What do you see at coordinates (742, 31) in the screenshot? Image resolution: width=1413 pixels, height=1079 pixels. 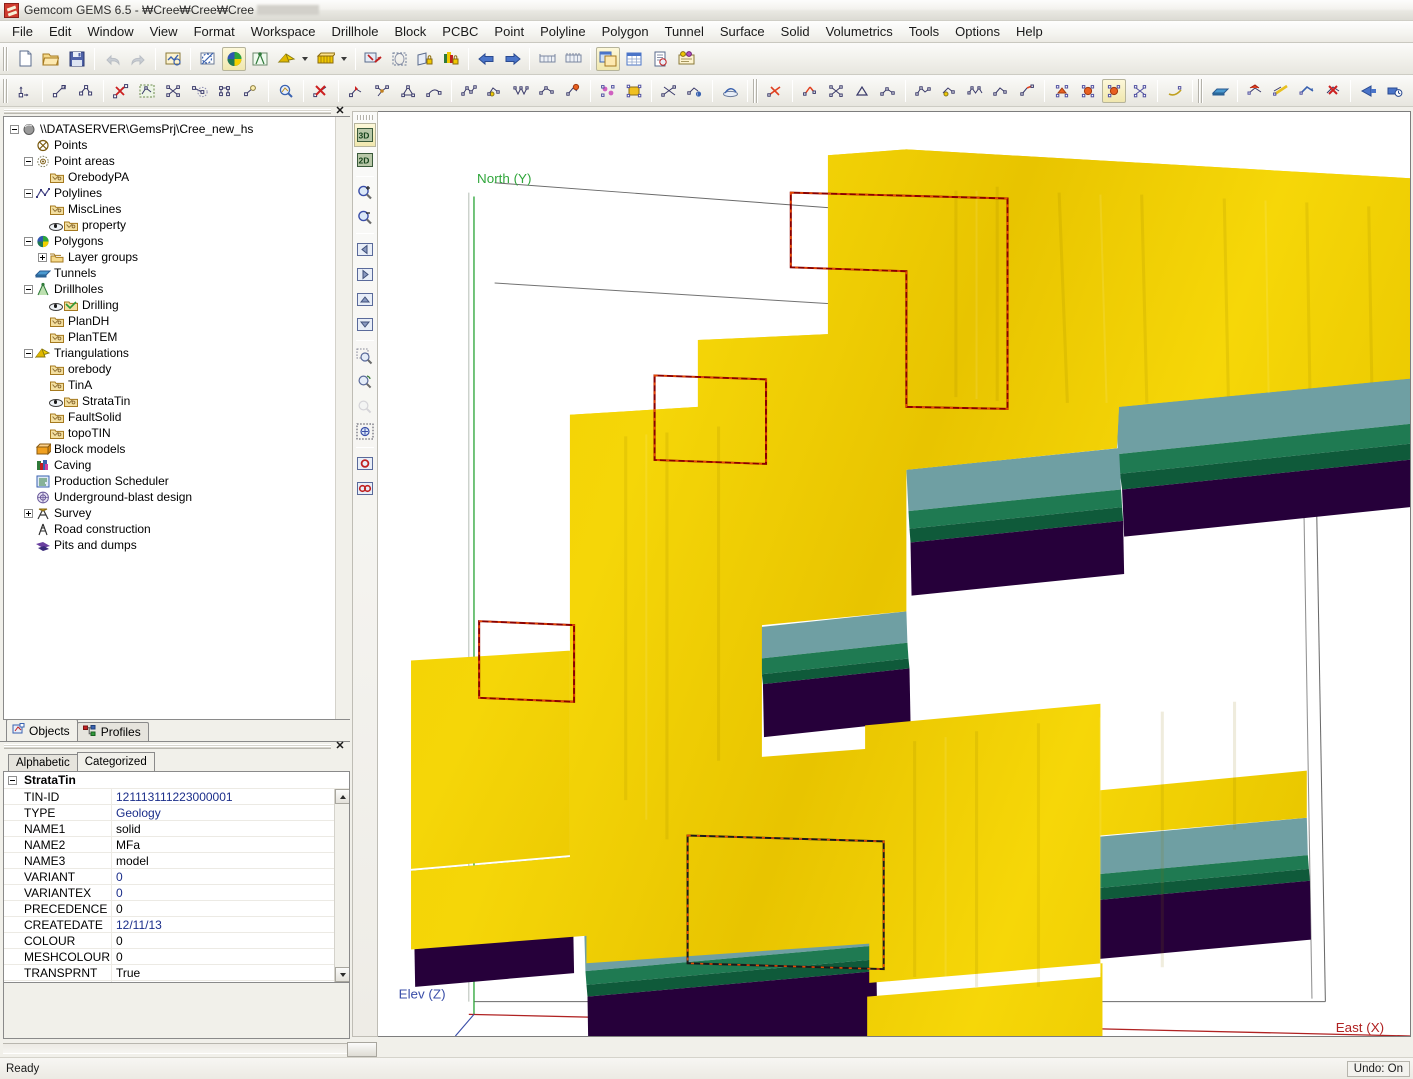 I see `menu-surface: Surface` at bounding box center [742, 31].